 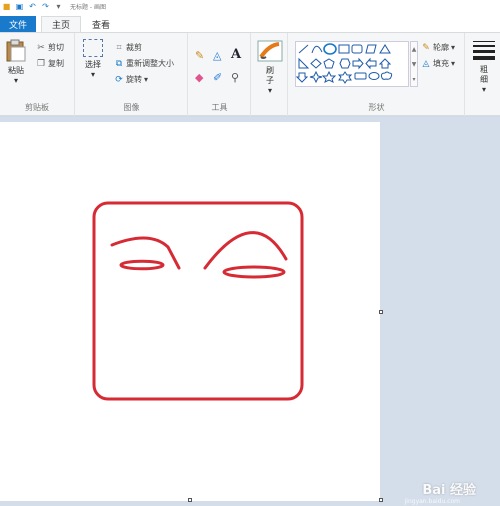 What do you see at coordinates (358, 63) in the screenshot?
I see `shape-right-arrow-icon` at bounding box center [358, 63].